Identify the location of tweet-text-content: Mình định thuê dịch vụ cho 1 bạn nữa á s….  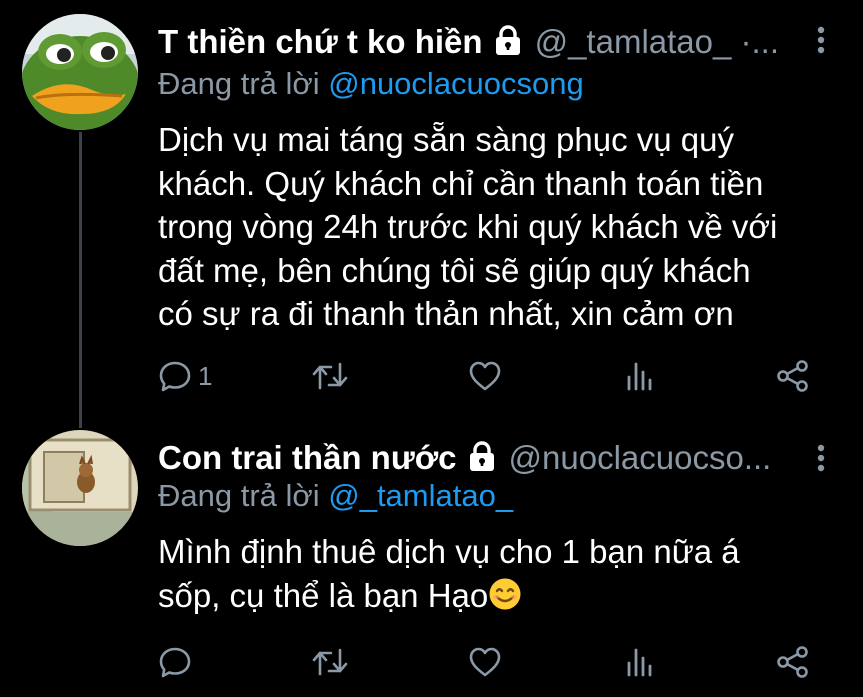
(449, 573).